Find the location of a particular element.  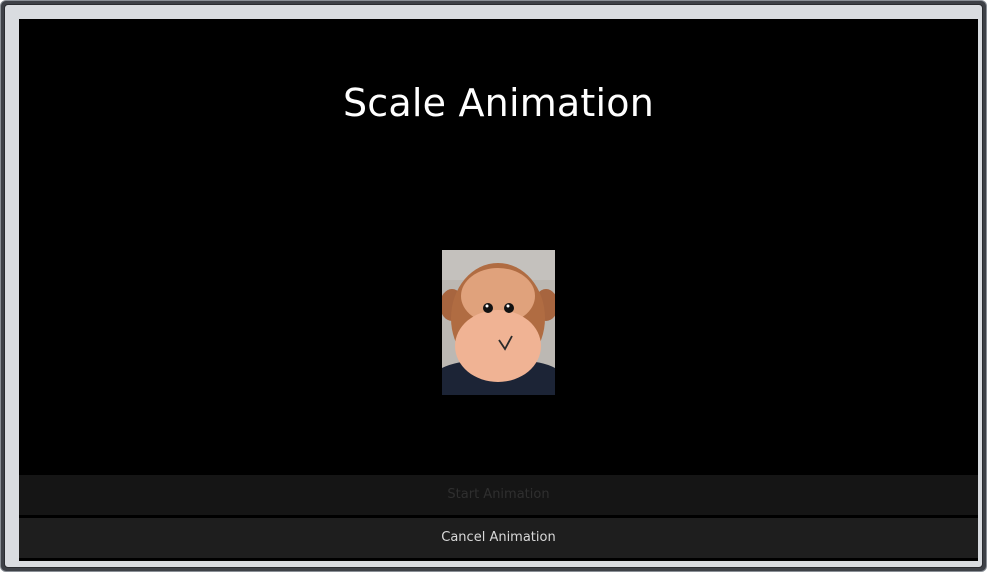

bottom-strip is located at coordinates (498, 559).